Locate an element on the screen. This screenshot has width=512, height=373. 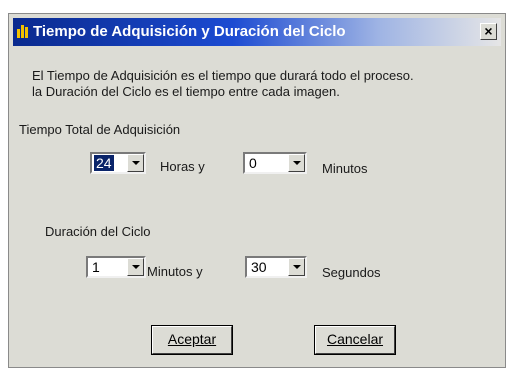
seconds-label: Segundos is located at coordinates (351, 272).